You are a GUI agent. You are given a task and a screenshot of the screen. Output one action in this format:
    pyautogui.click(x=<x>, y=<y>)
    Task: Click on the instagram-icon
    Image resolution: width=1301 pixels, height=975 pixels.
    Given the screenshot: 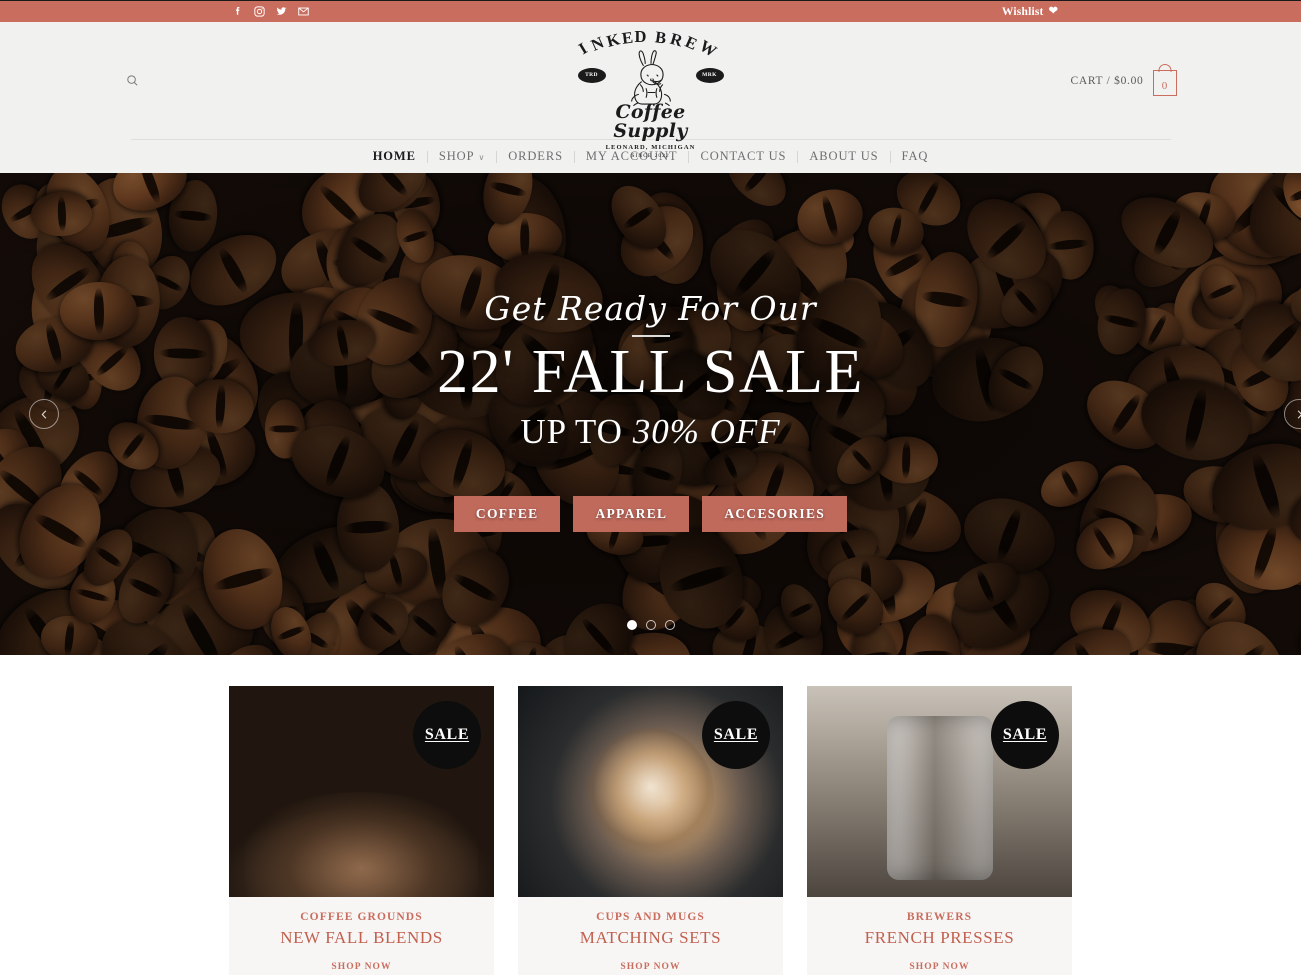 What is the action you would take?
    pyautogui.click(x=259, y=11)
    